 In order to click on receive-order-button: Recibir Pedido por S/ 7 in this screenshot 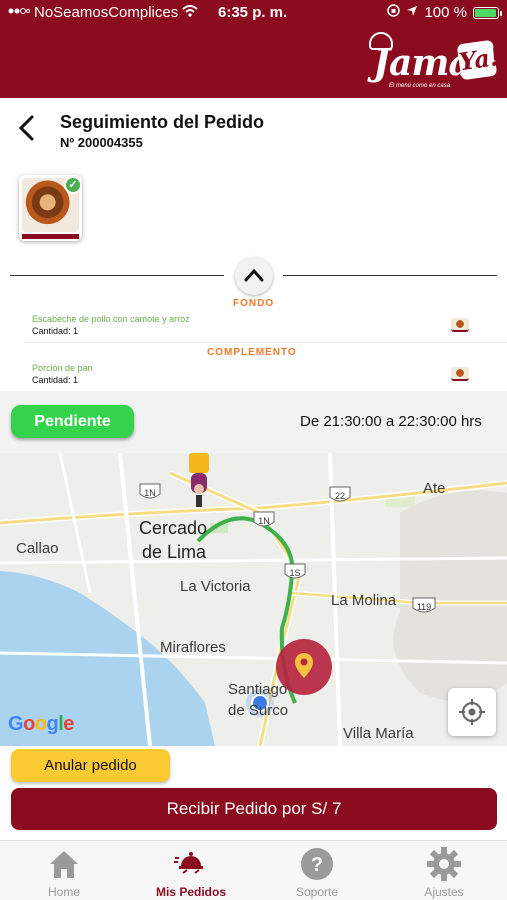, I will do `click(254, 809)`.